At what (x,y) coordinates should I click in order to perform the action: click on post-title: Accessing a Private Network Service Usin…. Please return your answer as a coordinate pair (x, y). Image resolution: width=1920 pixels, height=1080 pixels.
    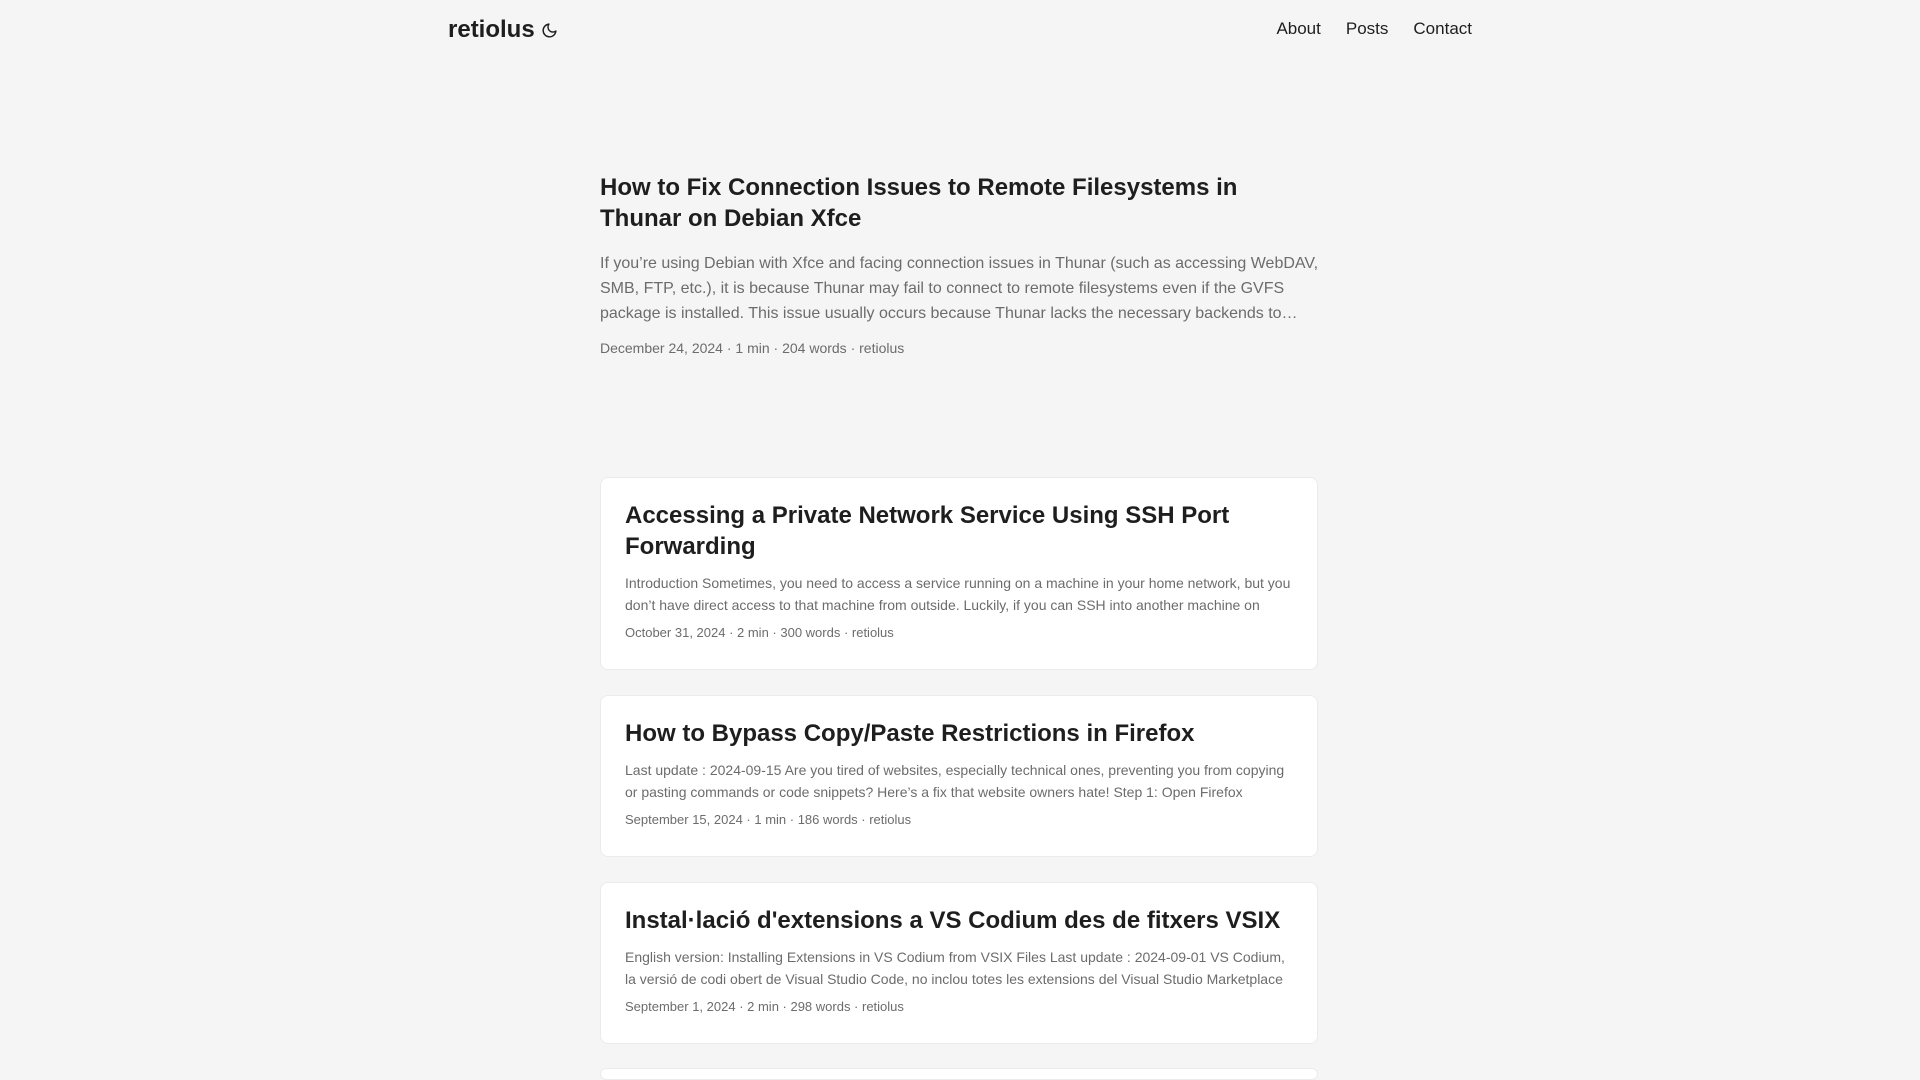
    Looking at the image, I should click on (959, 531).